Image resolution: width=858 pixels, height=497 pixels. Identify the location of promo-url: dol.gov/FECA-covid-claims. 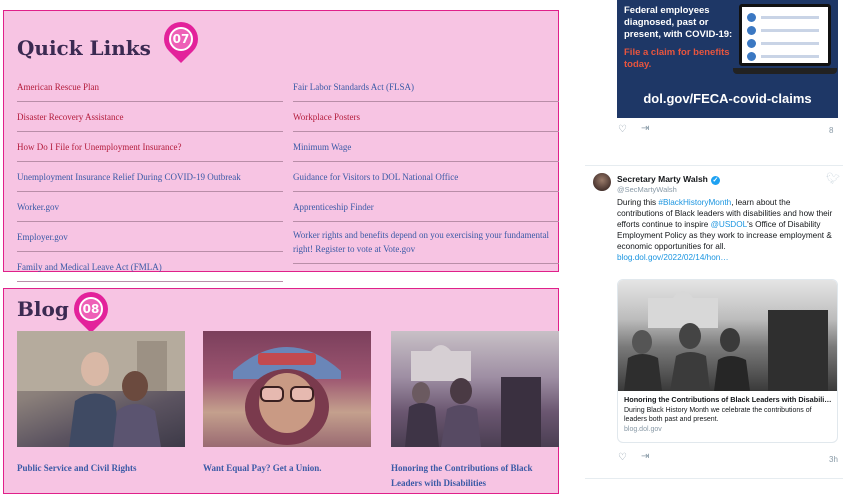
(727, 98).